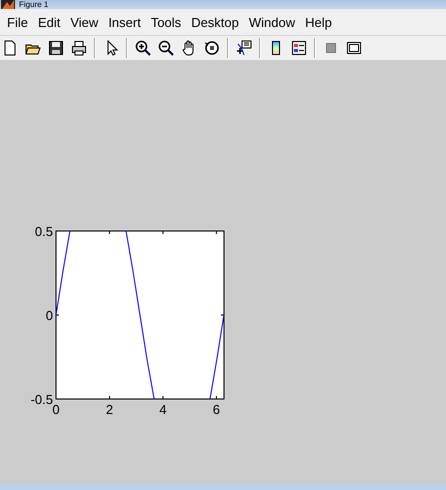 Image resolution: width=446 pixels, height=490 pixels. I want to click on y-tick-label: 0, so click(49, 315).